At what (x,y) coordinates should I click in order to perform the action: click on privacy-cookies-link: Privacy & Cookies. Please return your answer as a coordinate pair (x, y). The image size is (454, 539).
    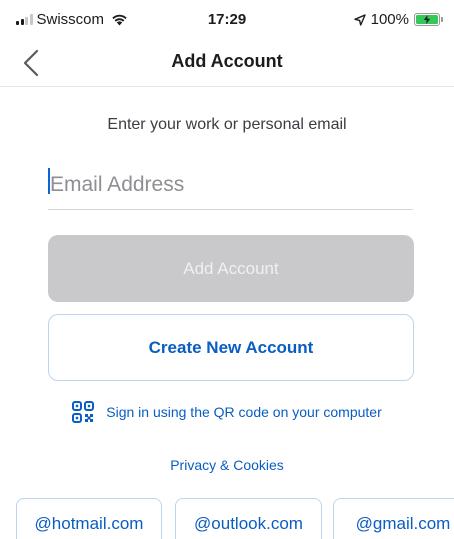
    Looking at the image, I should click on (227, 465).